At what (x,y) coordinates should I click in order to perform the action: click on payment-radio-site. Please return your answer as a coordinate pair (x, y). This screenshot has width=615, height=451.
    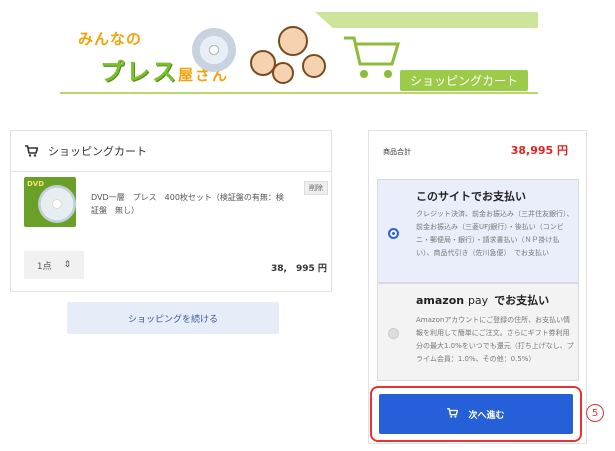
    Looking at the image, I should click on (393, 233).